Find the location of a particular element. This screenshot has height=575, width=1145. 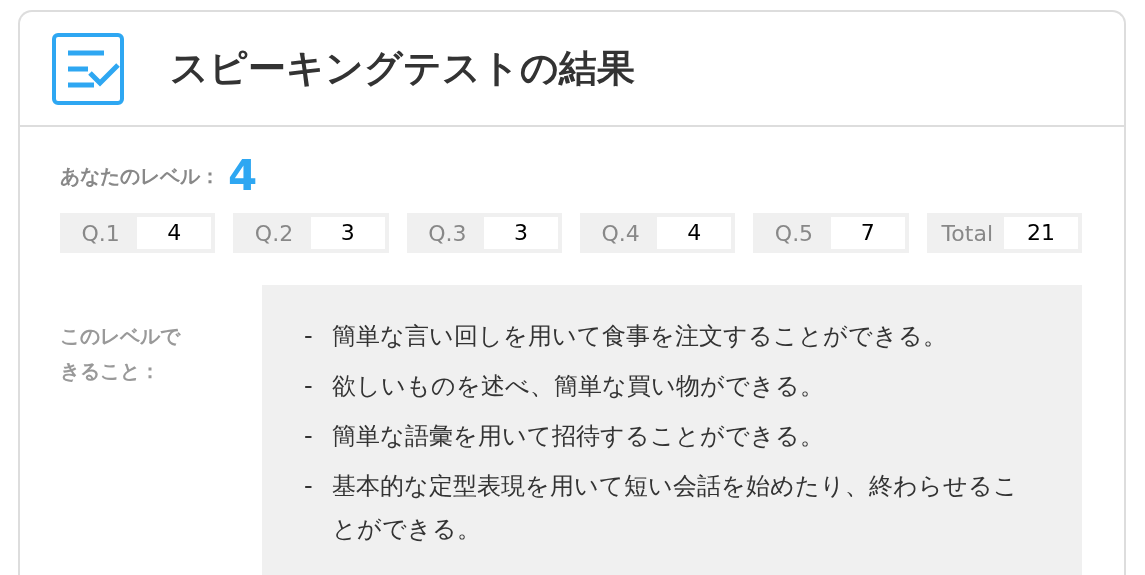

level-label: あなたのレベル： is located at coordinates (140, 176).